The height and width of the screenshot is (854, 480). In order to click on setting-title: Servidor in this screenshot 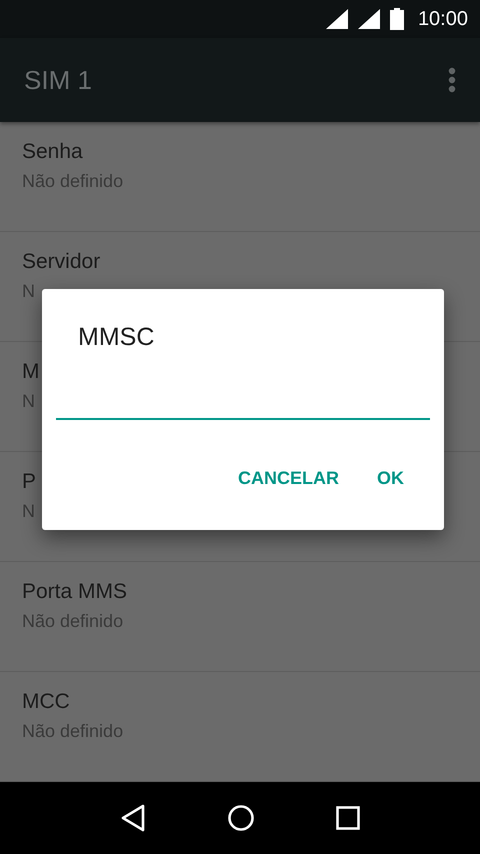, I will do `click(61, 262)`.